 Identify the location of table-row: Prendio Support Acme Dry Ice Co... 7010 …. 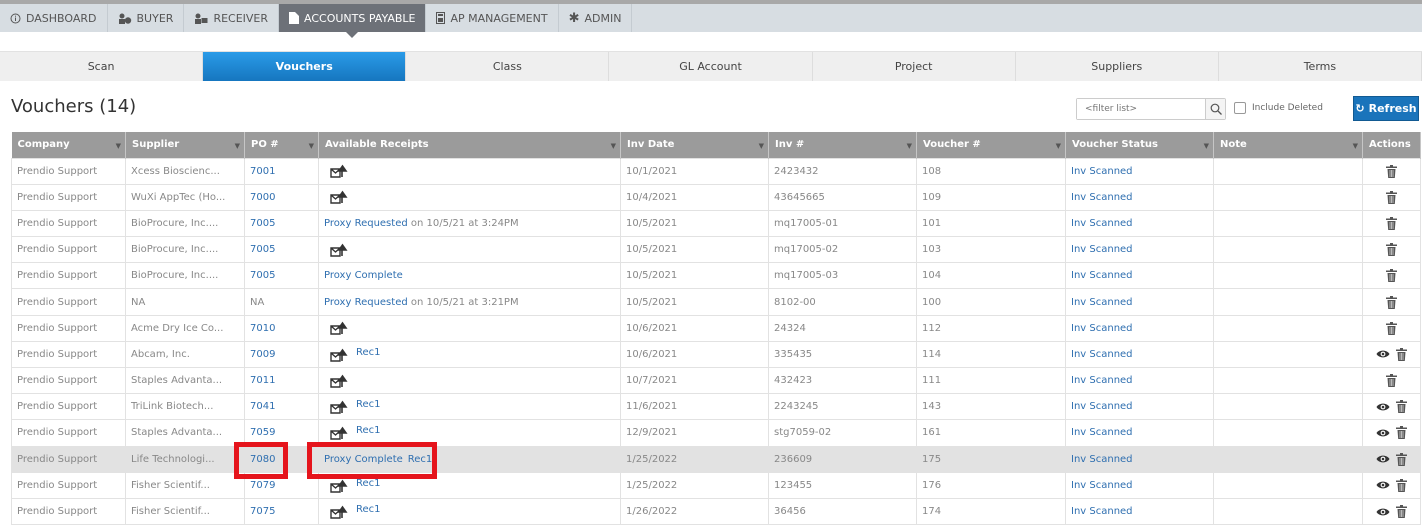
(716, 328).